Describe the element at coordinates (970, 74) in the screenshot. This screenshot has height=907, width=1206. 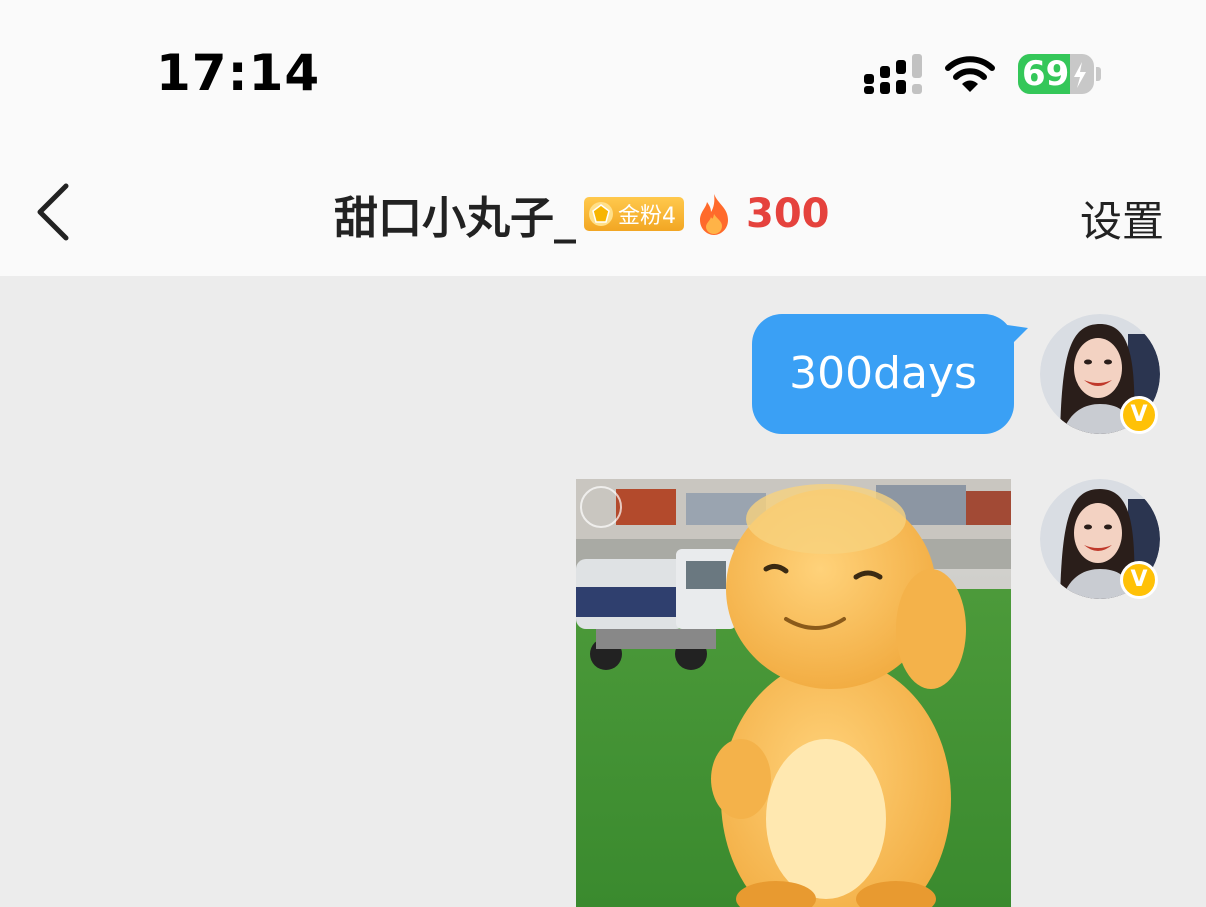
I see `wifi-icon` at that location.